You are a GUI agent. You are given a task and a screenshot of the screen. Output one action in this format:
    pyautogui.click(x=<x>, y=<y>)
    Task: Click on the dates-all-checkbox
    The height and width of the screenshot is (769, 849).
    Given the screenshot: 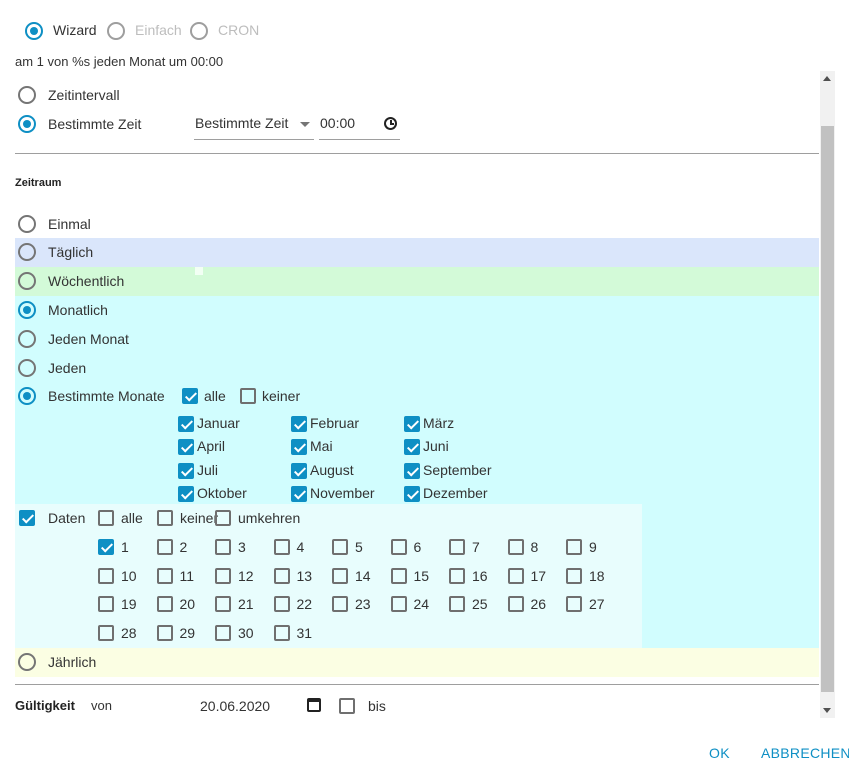 What is the action you would take?
    pyautogui.click(x=106, y=518)
    